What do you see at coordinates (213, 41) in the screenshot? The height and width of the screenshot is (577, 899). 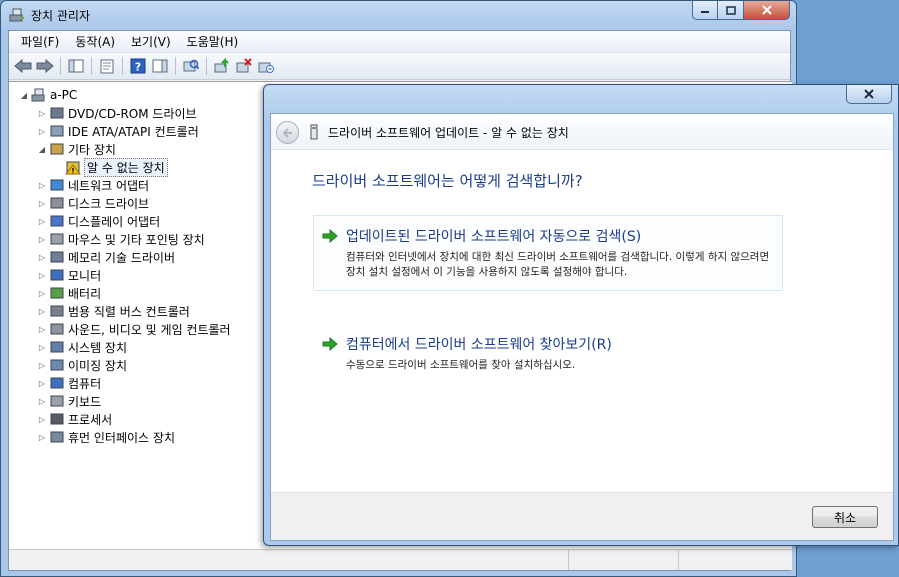 I see `menu-help: 도움말(H)` at bounding box center [213, 41].